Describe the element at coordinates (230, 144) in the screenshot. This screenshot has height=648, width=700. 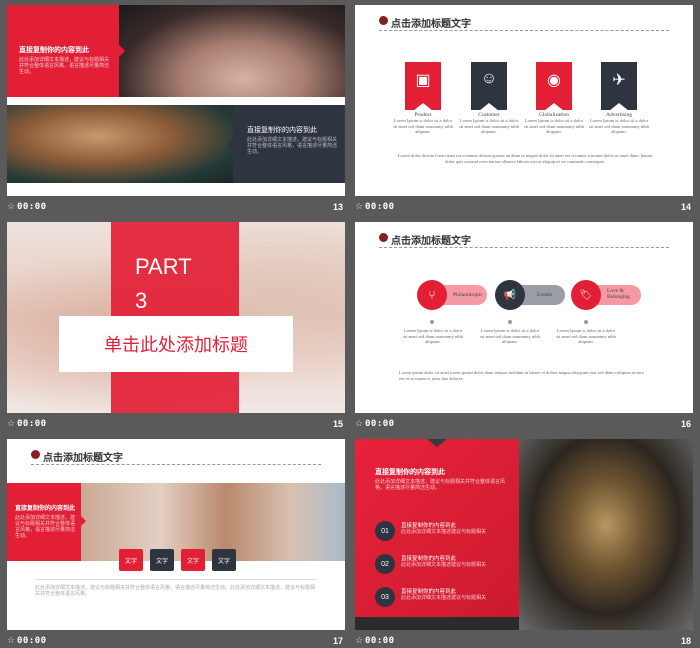
I see `dark-arrow` at that location.